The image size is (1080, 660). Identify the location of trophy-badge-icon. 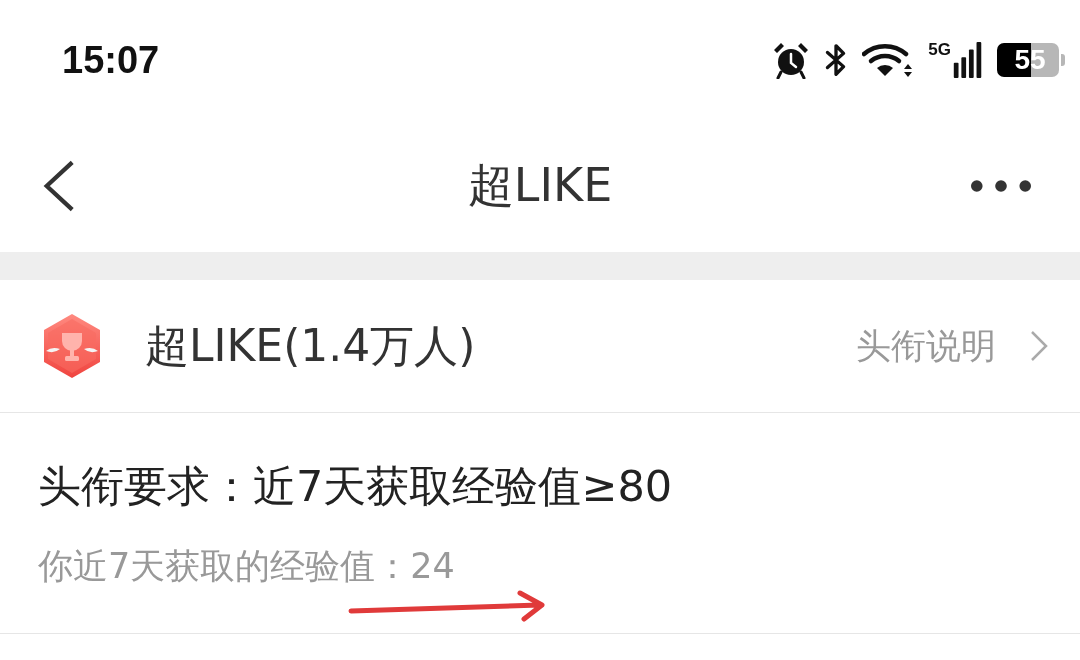
(72, 346).